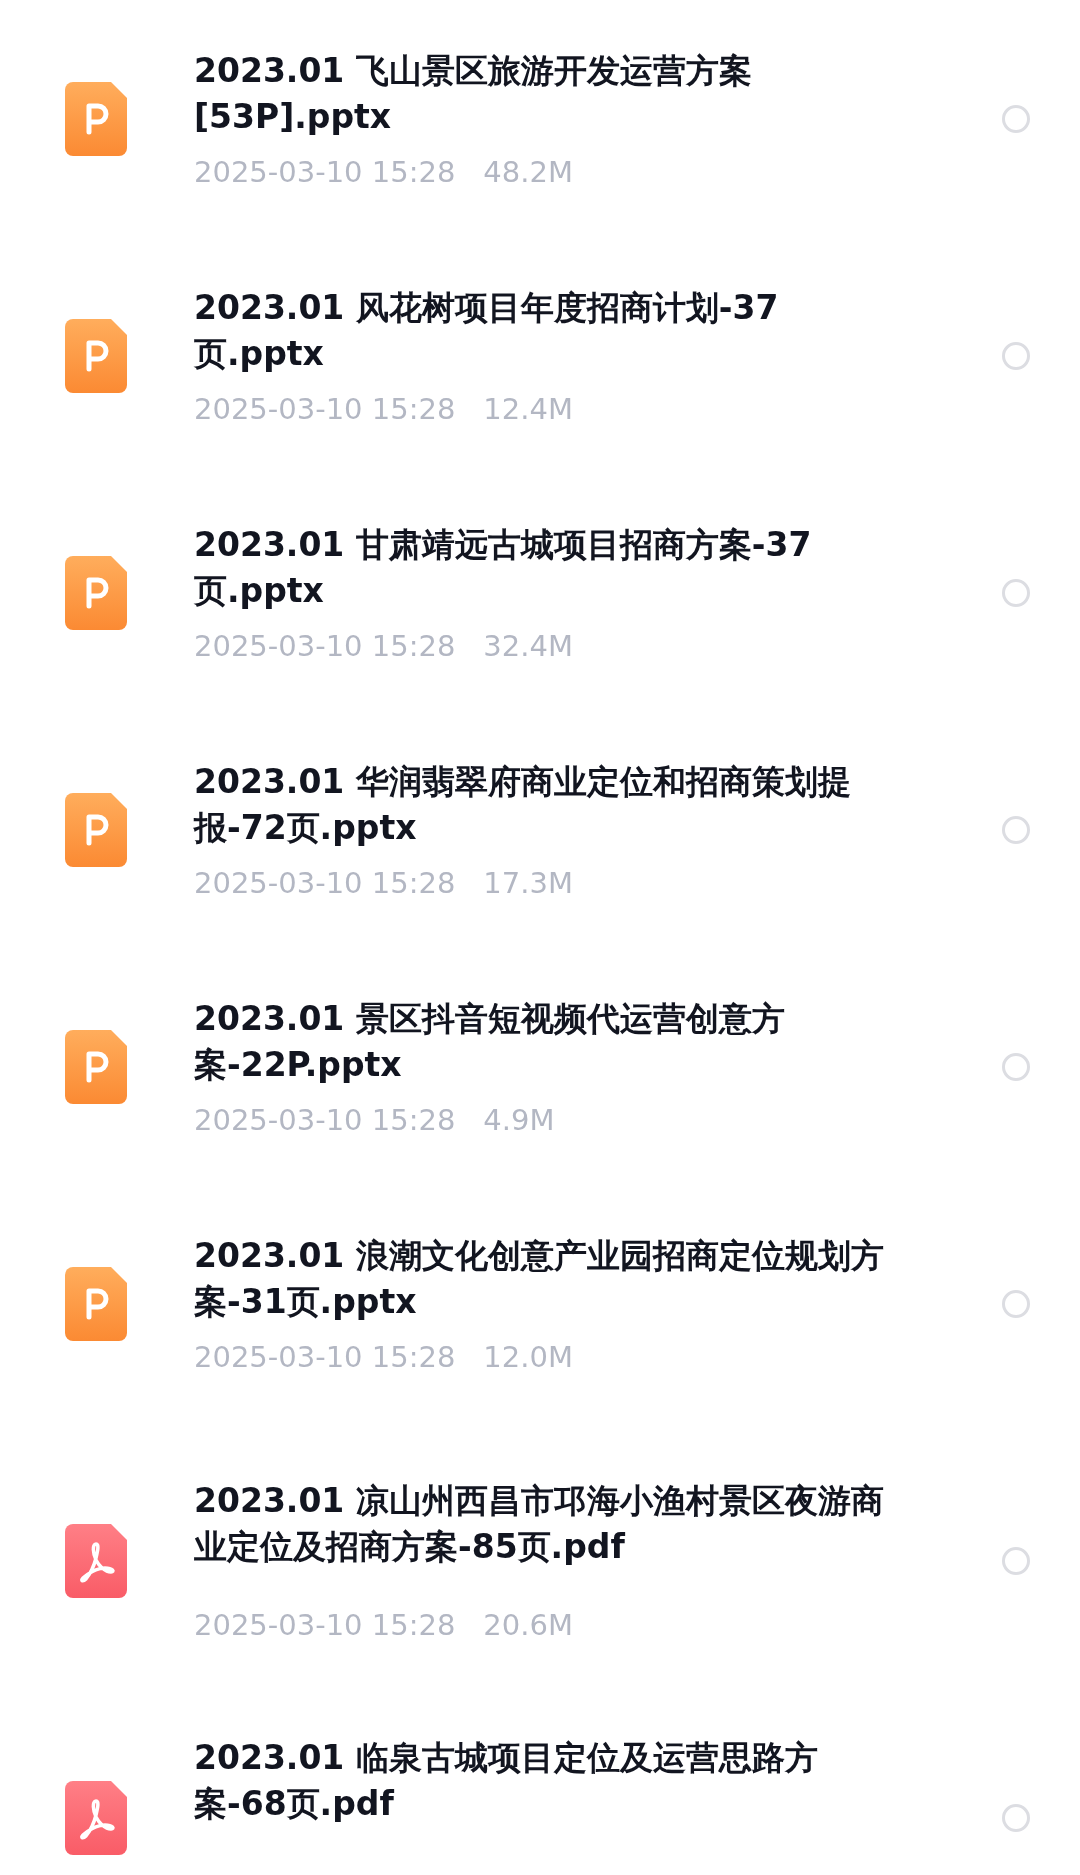 The image size is (1080, 1875). I want to click on file-size: 17.3M, so click(528, 882).